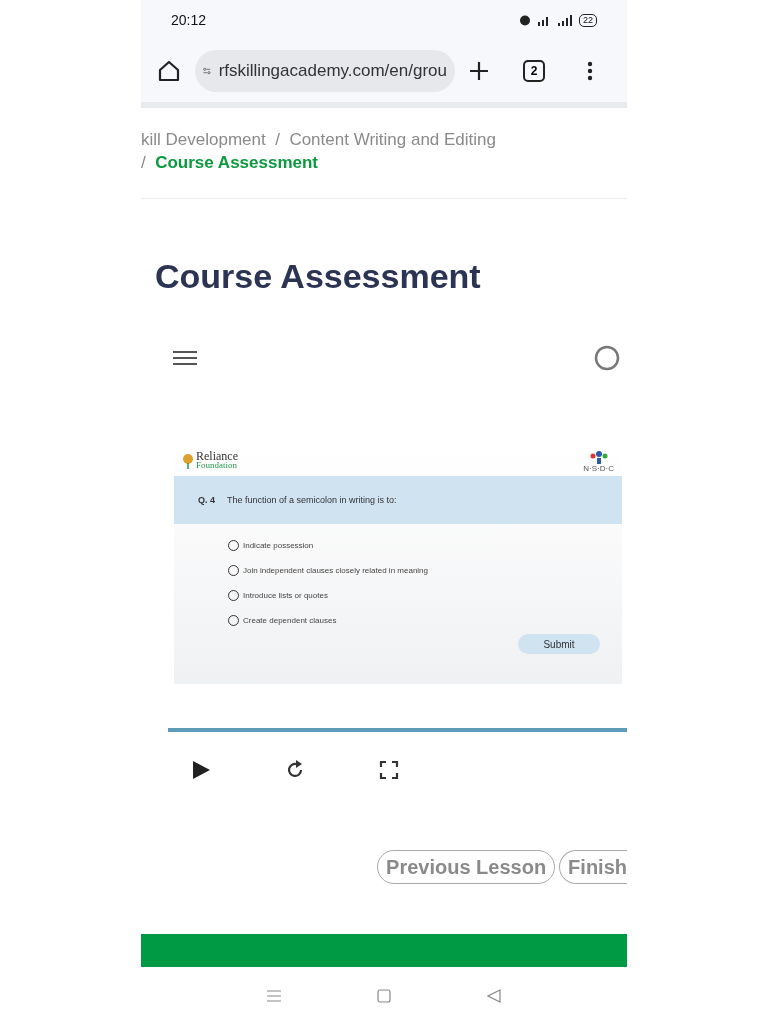 The height and width of the screenshot is (1024, 768). What do you see at coordinates (206, 500) in the screenshot?
I see `question-number: Q. 4` at bounding box center [206, 500].